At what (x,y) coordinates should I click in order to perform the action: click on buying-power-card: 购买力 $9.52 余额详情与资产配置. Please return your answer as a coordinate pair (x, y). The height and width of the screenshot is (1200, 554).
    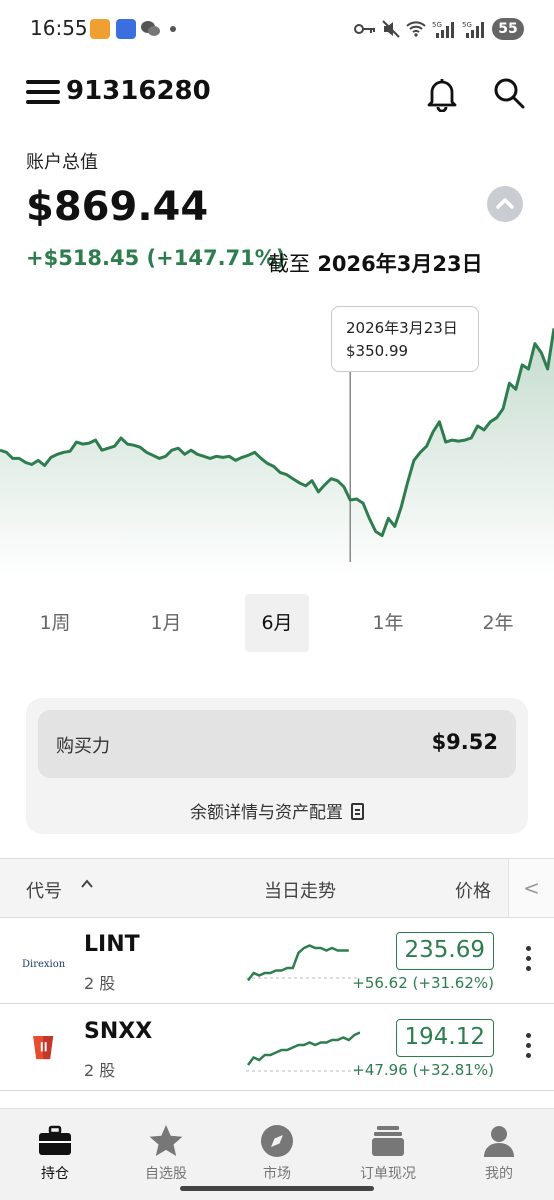
    Looking at the image, I should click on (277, 766).